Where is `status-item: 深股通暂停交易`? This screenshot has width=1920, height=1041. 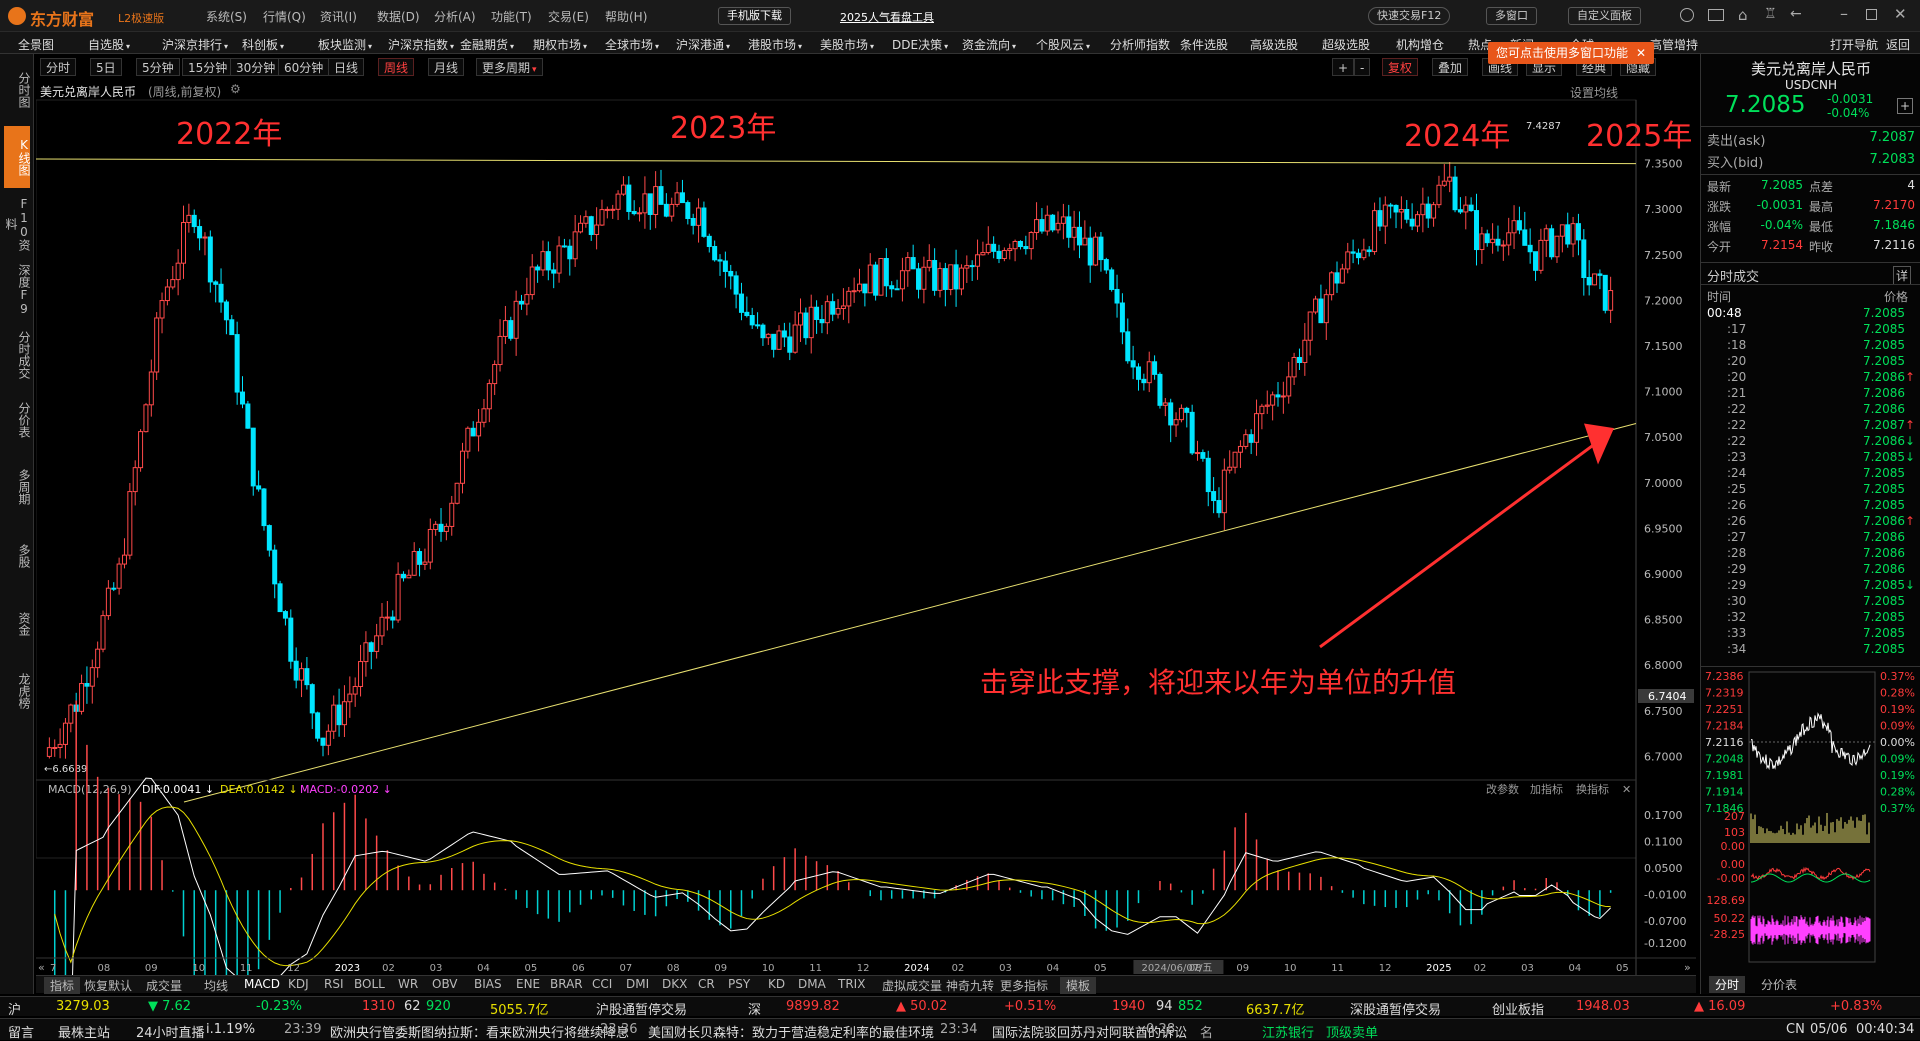
status-item: 深股通暂停交易 is located at coordinates (1395, 1008).